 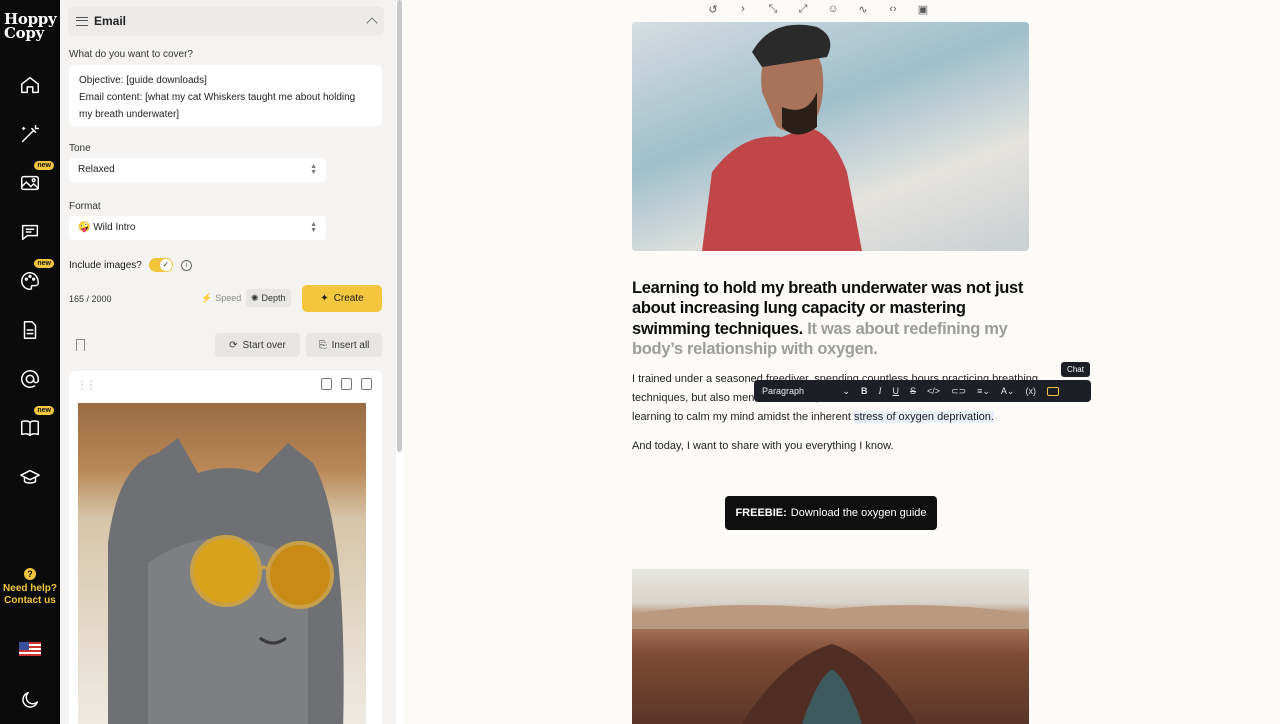 What do you see at coordinates (24, 33) in the screenshot?
I see `logo-line2: Copy` at bounding box center [24, 33].